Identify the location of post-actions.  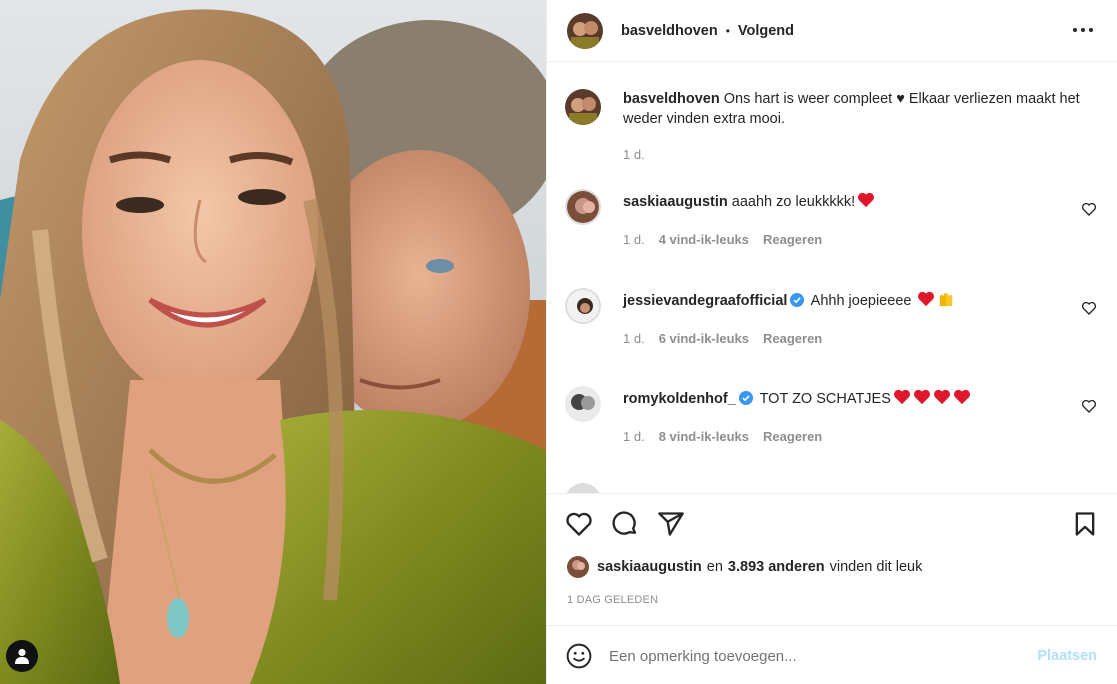
(832, 523).